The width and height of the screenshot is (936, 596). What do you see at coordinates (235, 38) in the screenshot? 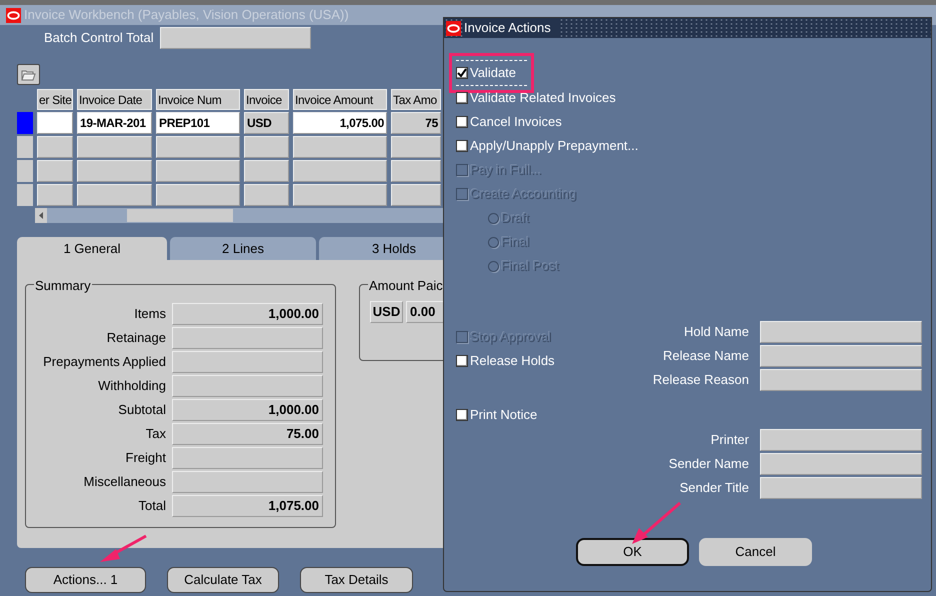
I see `batch-control-total-field` at bounding box center [235, 38].